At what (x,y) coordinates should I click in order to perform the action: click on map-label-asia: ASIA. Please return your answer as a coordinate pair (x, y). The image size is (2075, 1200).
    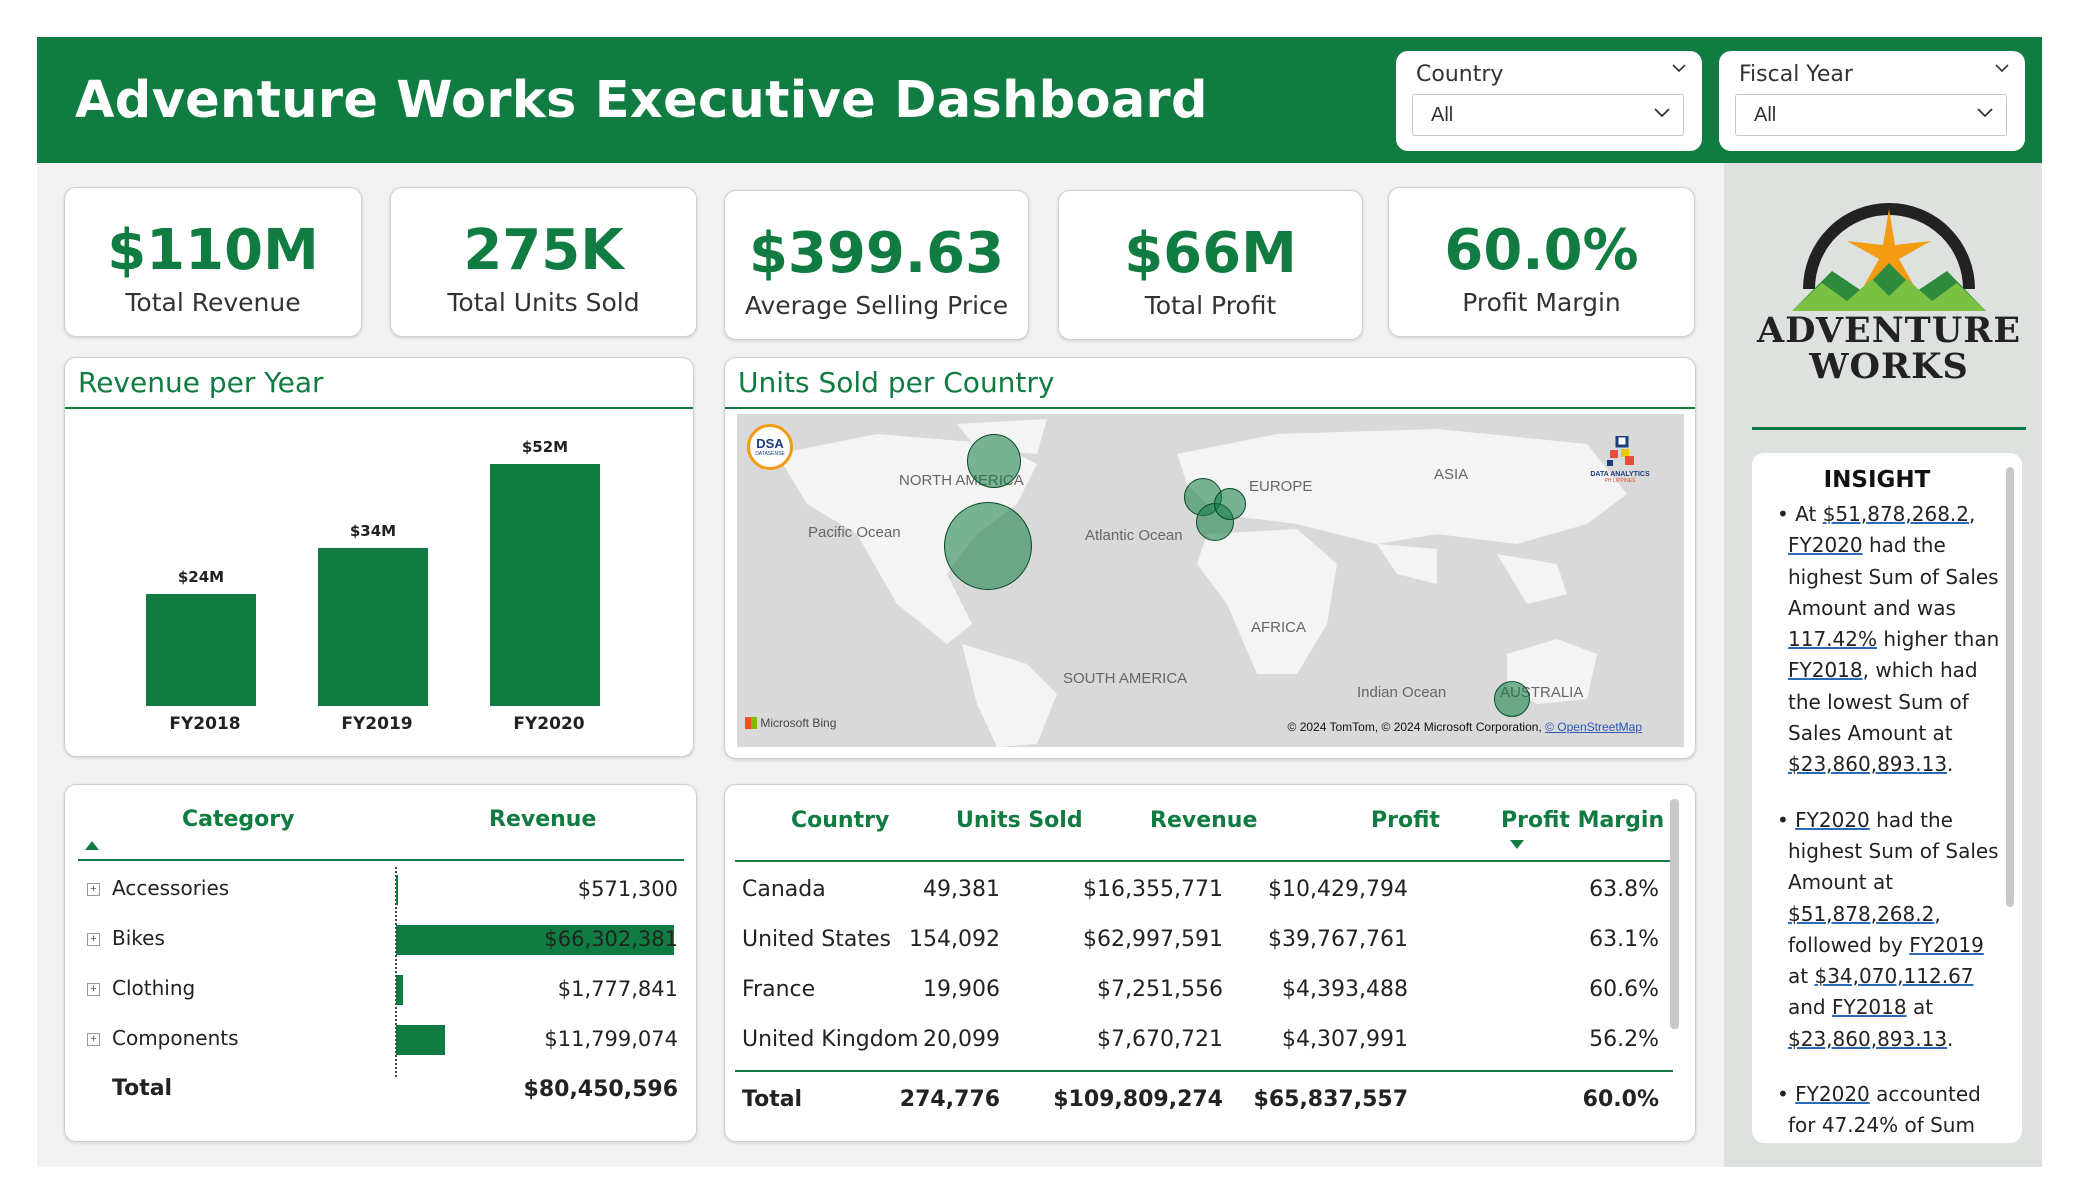
    Looking at the image, I should click on (1451, 474).